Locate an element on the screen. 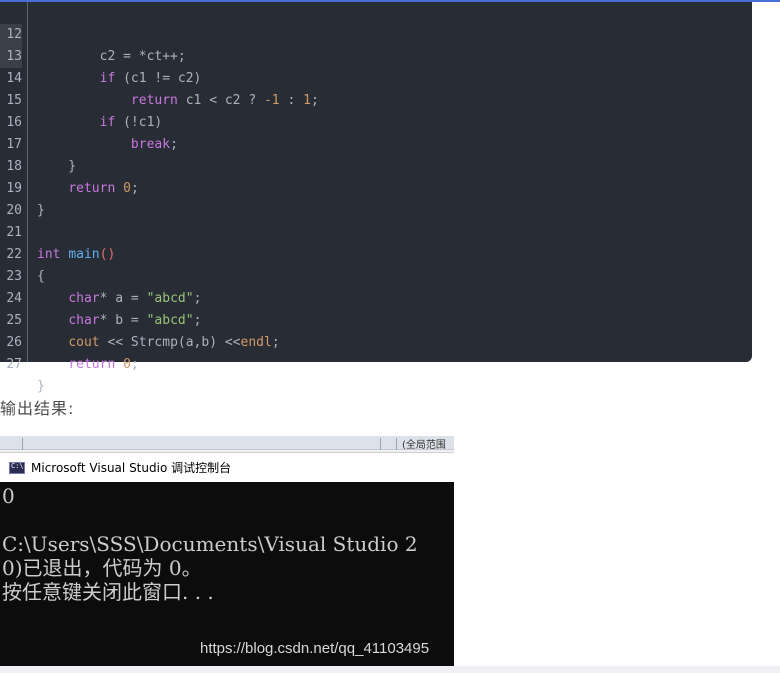 This screenshot has height=673, width=780. code-line: 17 } is located at coordinates (376, 143).